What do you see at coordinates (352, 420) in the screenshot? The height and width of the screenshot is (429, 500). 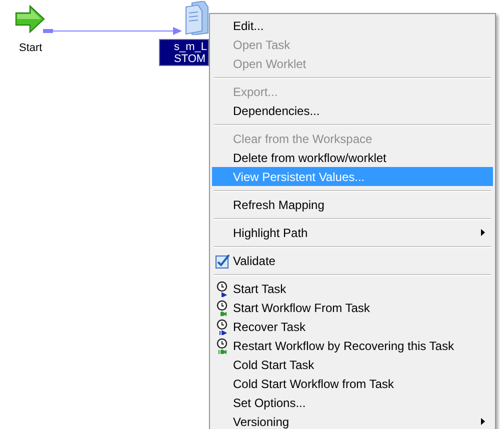 I see `menu-item: Versioning` at bounding box center [352, 420].